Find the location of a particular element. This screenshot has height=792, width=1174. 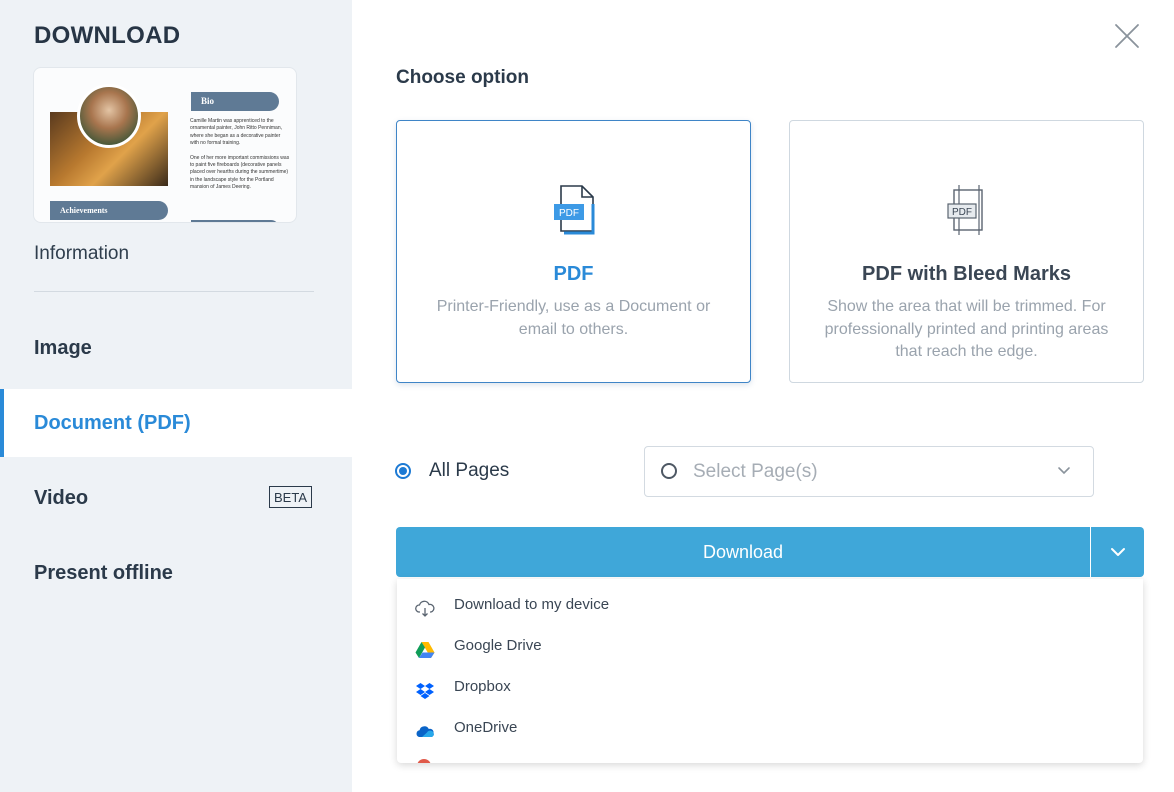

sidebar-item-label: Document (PDF) is located at coordinates (112, 422).